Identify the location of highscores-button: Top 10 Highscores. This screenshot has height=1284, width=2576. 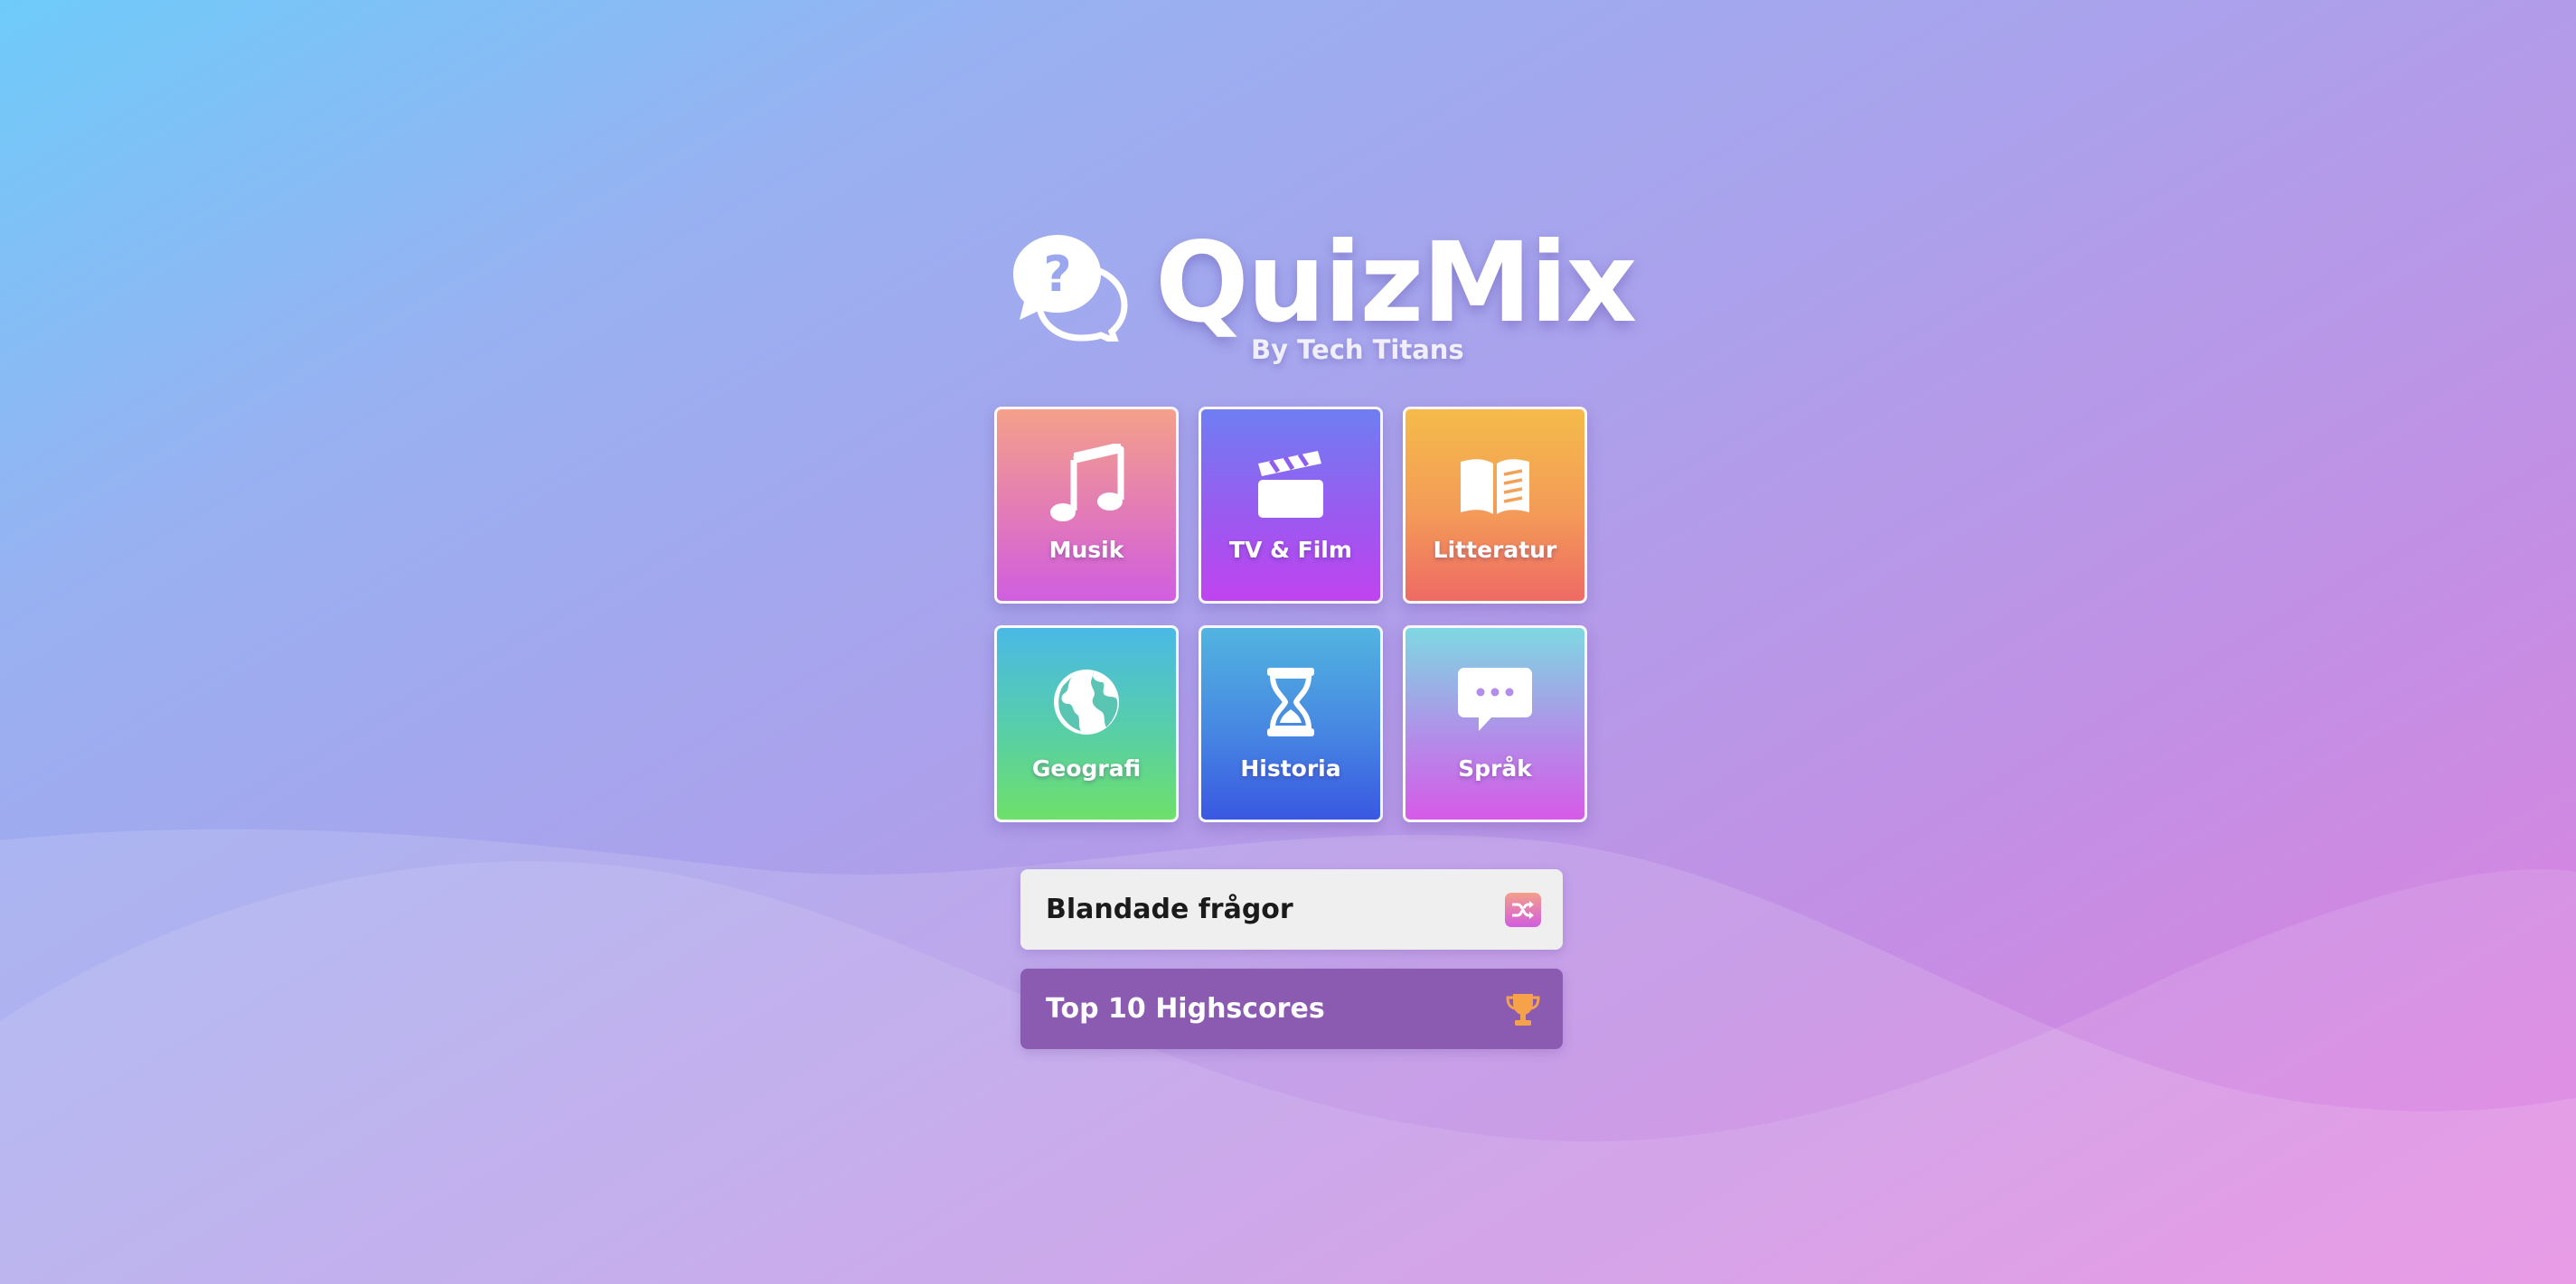
(1291, 1009).